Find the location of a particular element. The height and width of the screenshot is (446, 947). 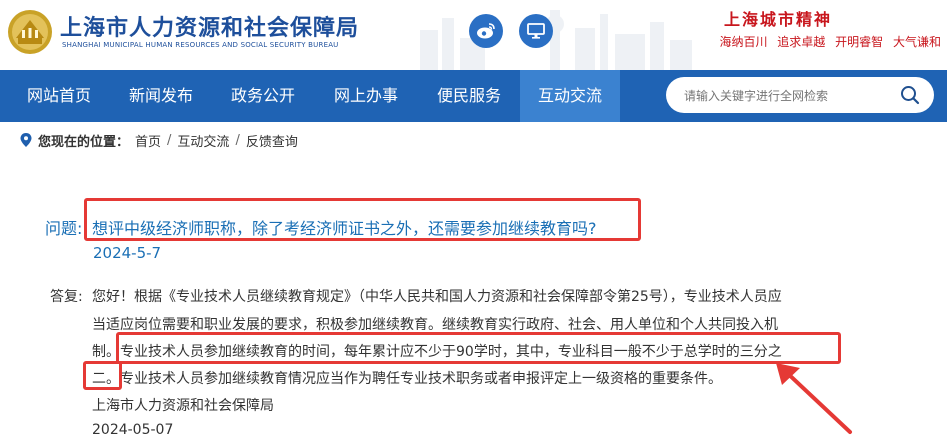

breadcrumb-item-home: 首页 is located at coordinates (148, 140).